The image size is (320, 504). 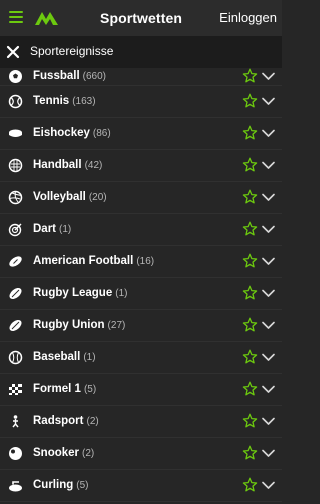 What do you see at coordinates (15, 261) in the screenshot?
I see `american-football-icon` at bounding box center [15, 261].